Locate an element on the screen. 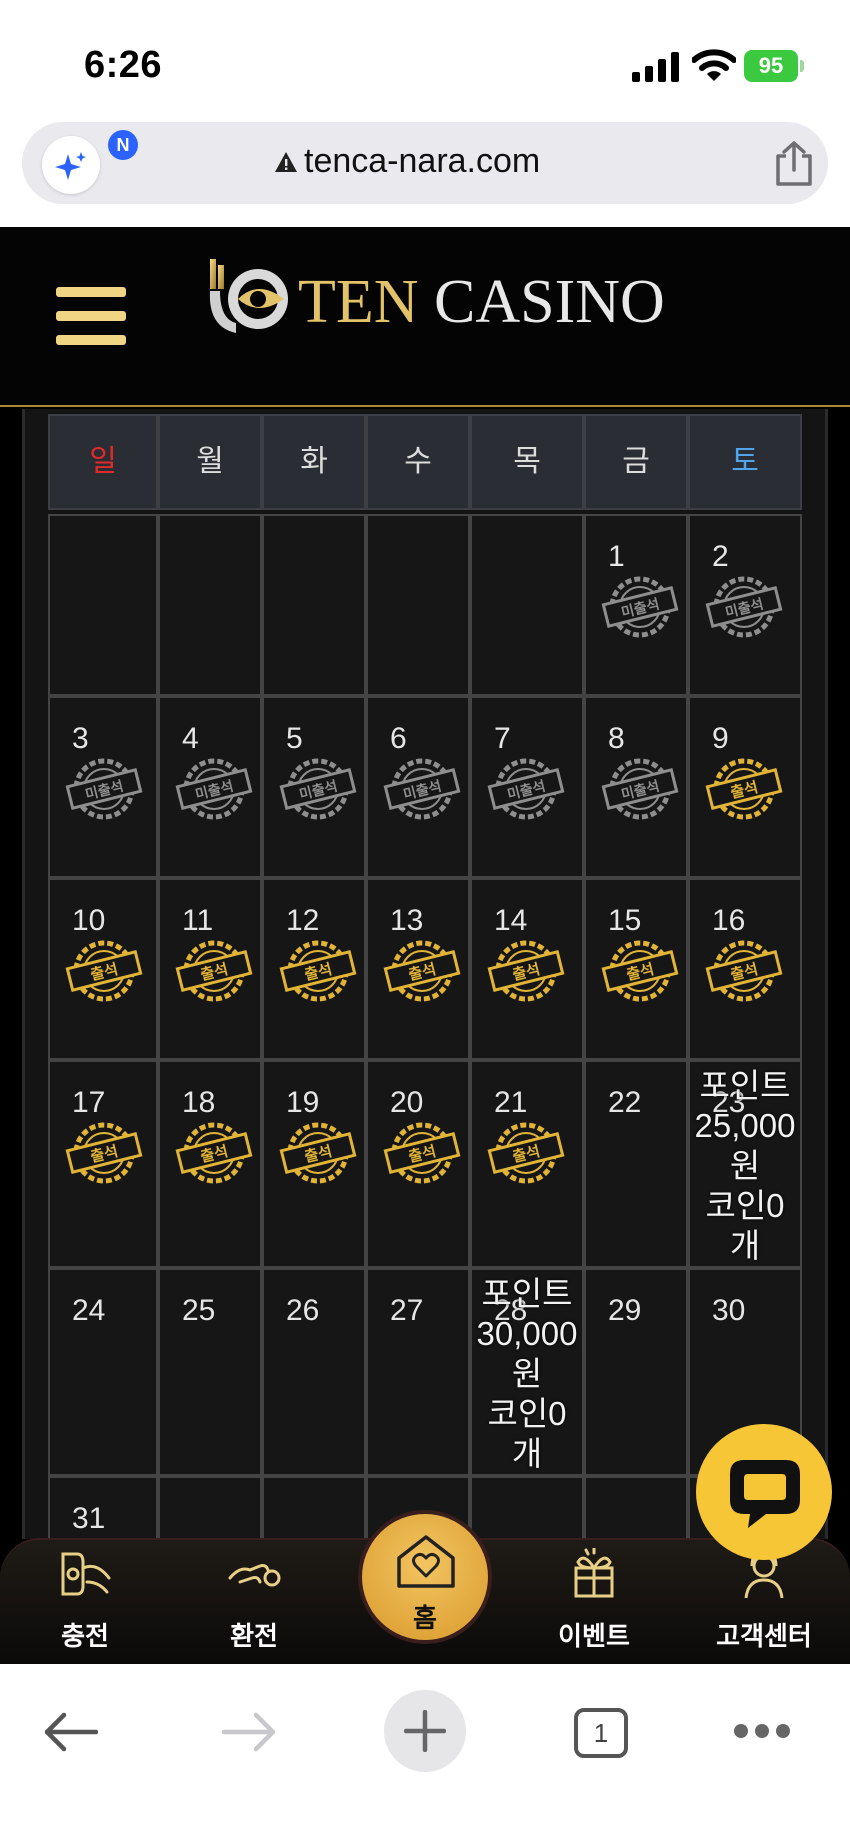  status-bar: 6:26 95 is located at coordinates (425, 61).